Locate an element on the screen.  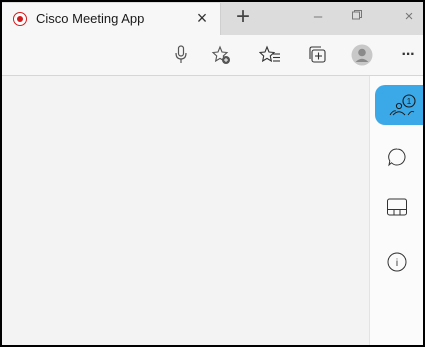
profile-icon is located at coordinates (362, 55).